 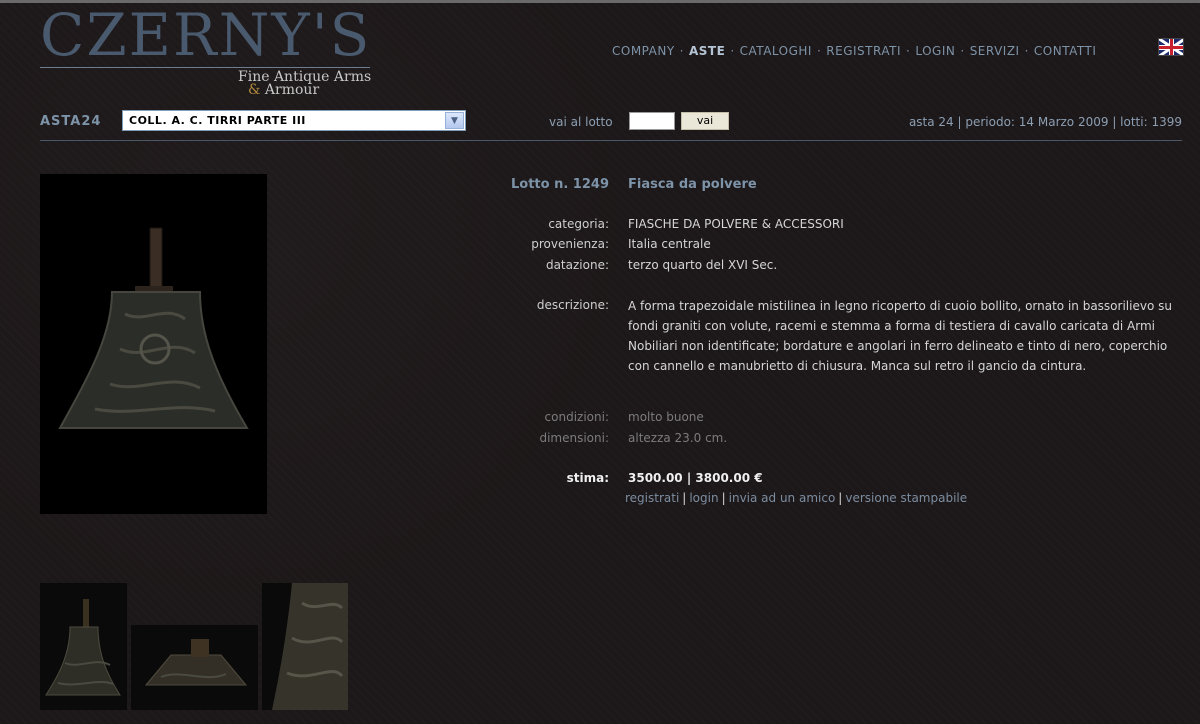 I want to click on goto-lot-button: vai, so click(x=705, y=121).